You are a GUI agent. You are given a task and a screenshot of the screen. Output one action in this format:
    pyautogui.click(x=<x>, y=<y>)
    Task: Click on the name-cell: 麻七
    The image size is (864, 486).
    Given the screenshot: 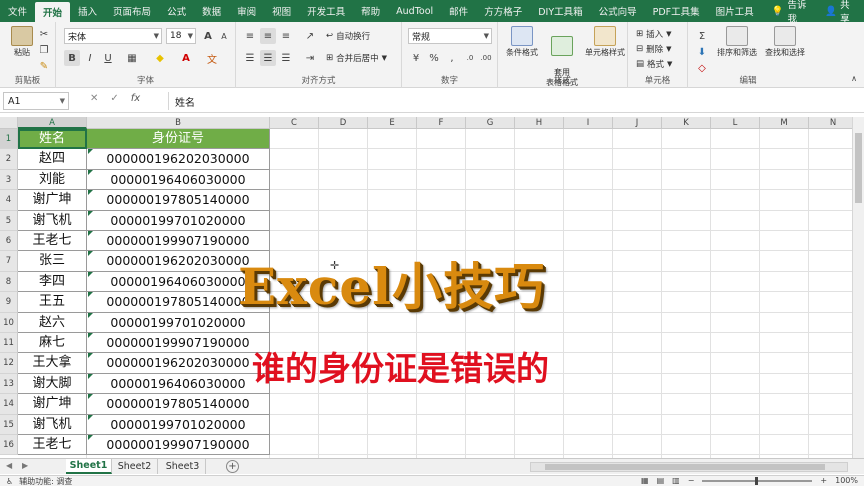 What is the action you would take?
    pyautogui.click(x=52, y=343)
    